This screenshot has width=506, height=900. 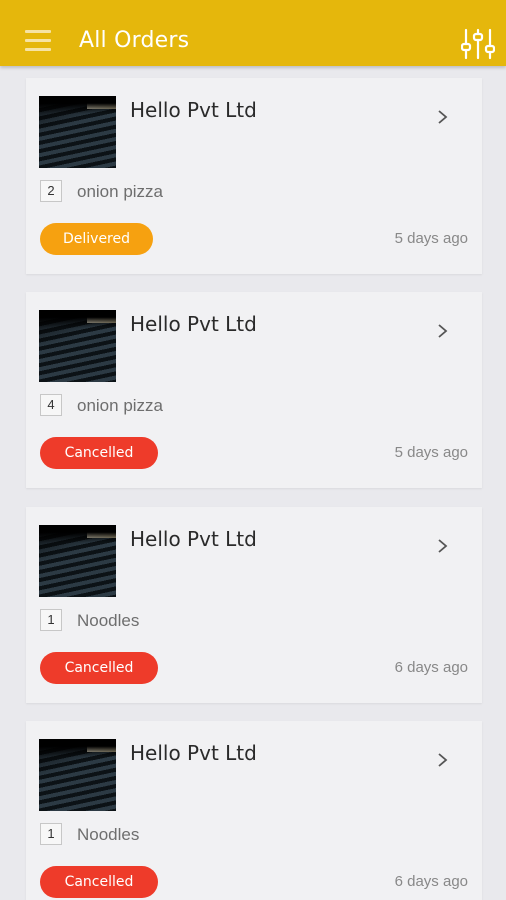 I want to click on hamburger-menu-icon, so click(x=38, y=41).